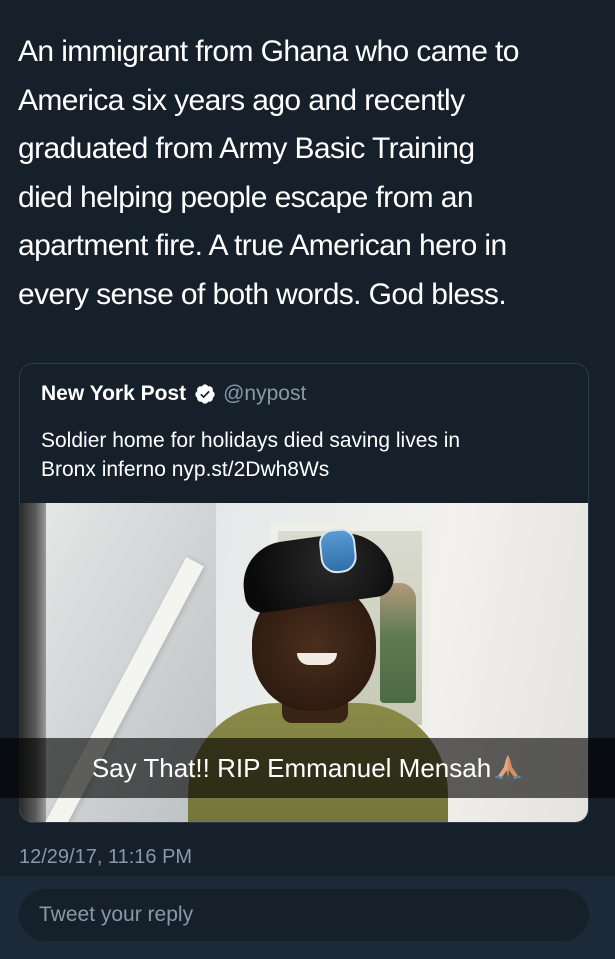 The image size is (615, 959). I want to click on quoted-tweet-header: New York Post @nypost, so click(173, 394).